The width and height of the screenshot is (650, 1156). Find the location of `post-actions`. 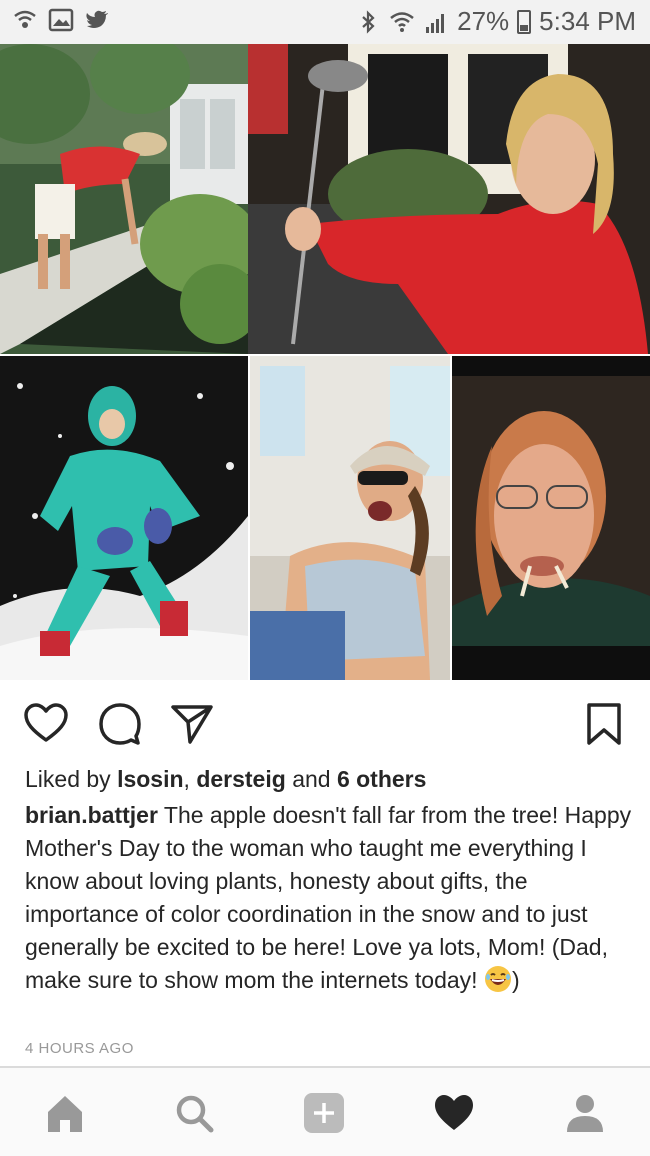

post-actions is located at coordinates (325, 724).